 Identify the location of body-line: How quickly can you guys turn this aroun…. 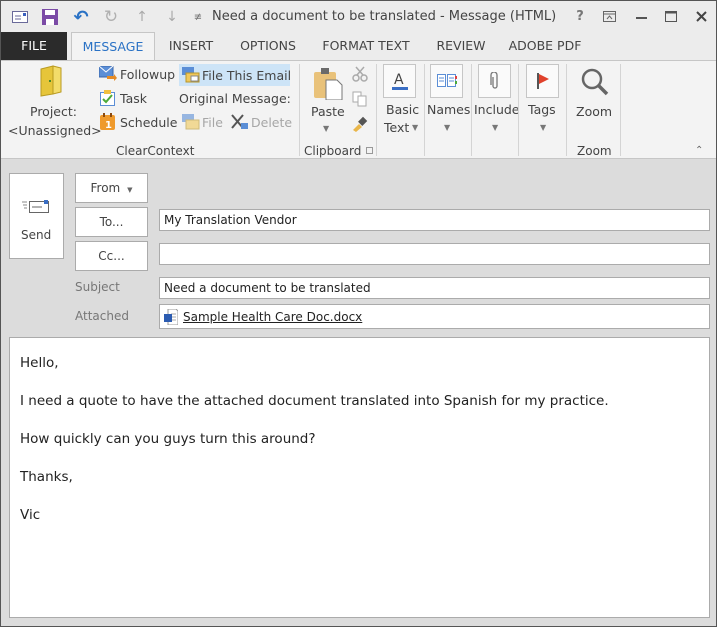
(168, 439).